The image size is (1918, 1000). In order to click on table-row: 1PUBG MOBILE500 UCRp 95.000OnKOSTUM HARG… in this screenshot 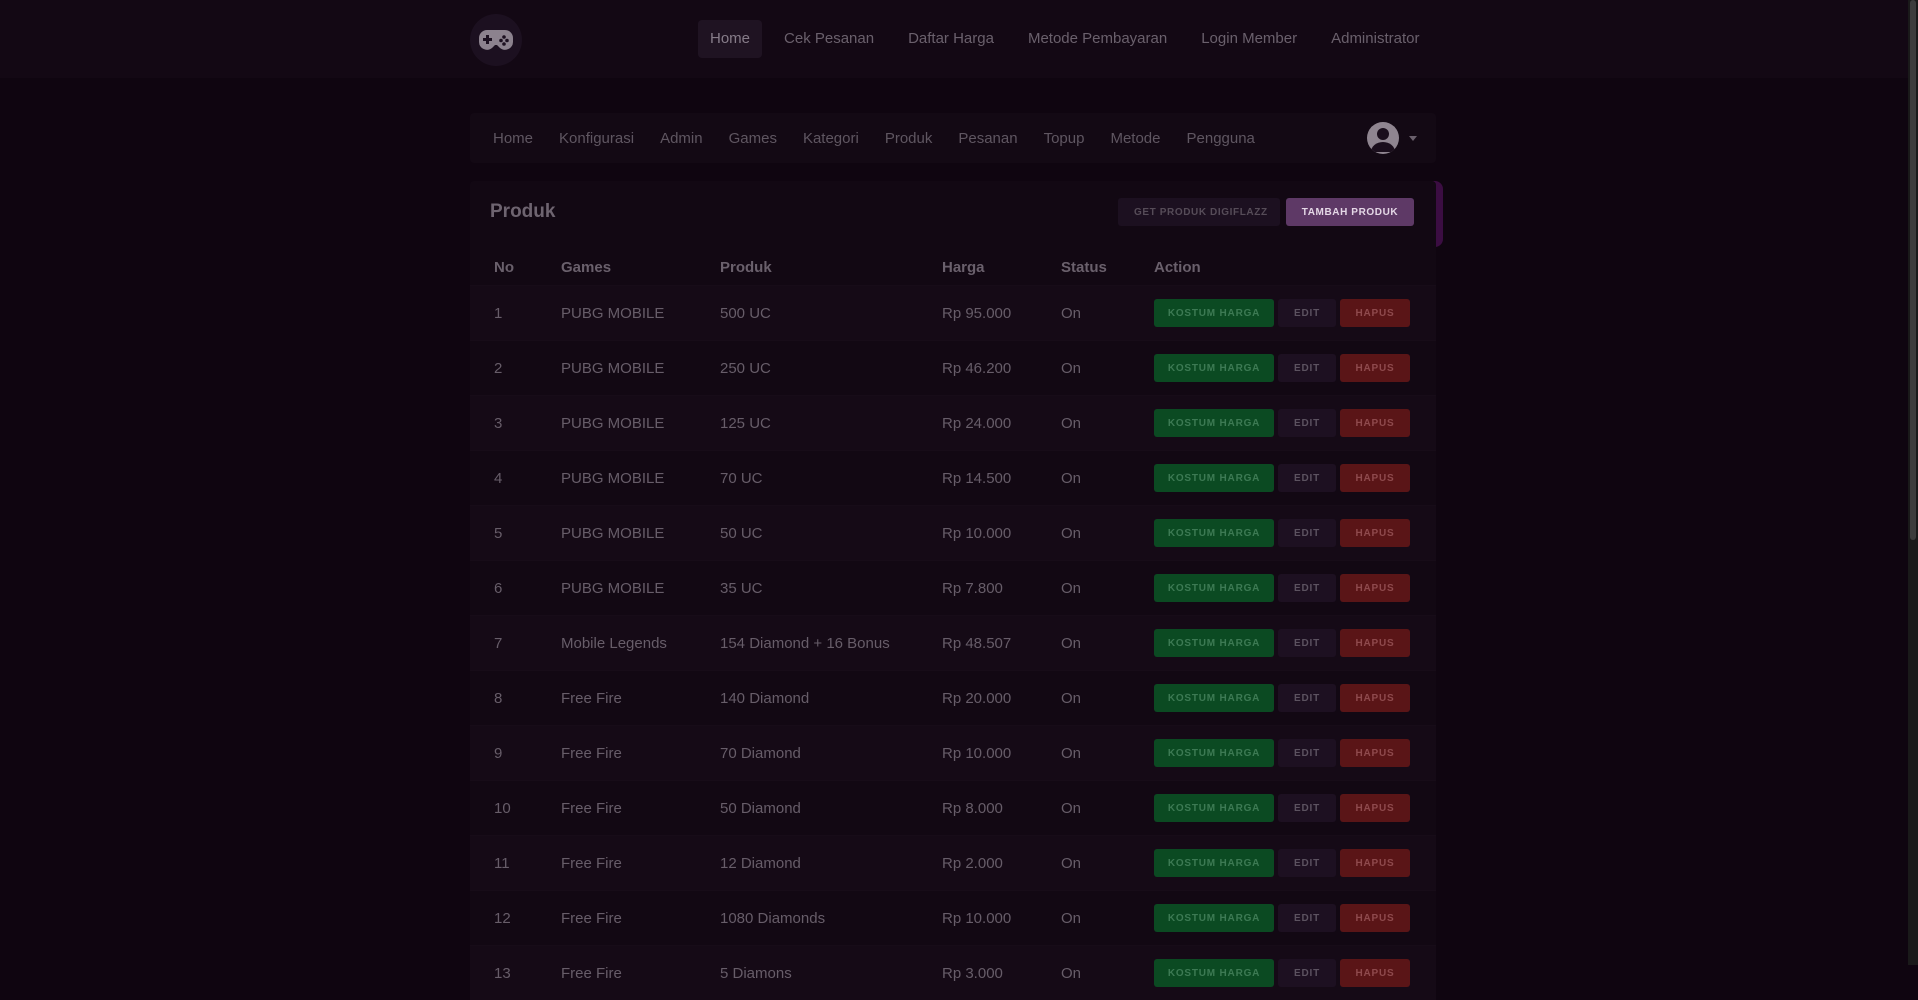, I will do `click(953, 313)`.